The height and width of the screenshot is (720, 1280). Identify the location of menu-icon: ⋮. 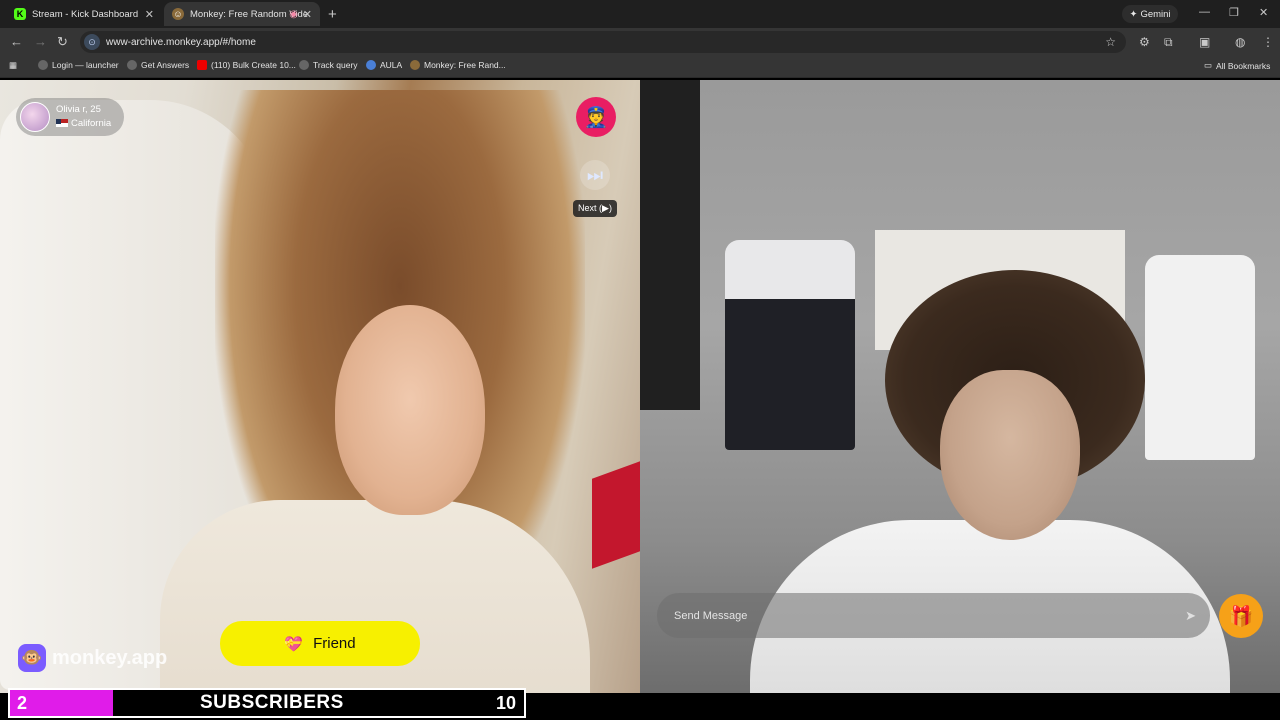
(1268, 42).